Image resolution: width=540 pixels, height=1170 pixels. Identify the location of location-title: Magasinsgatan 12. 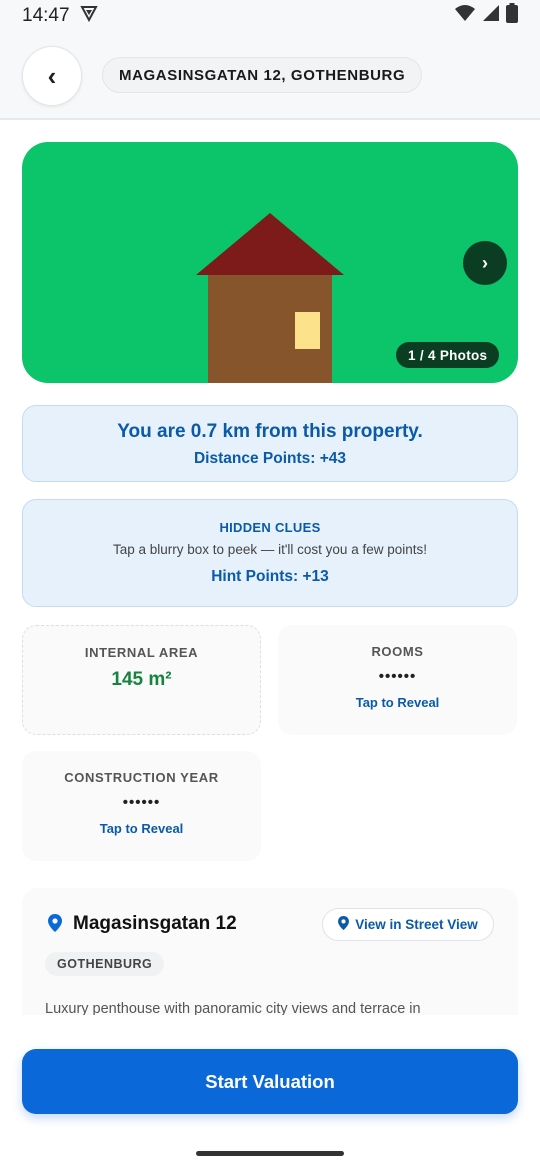
(155, 923).